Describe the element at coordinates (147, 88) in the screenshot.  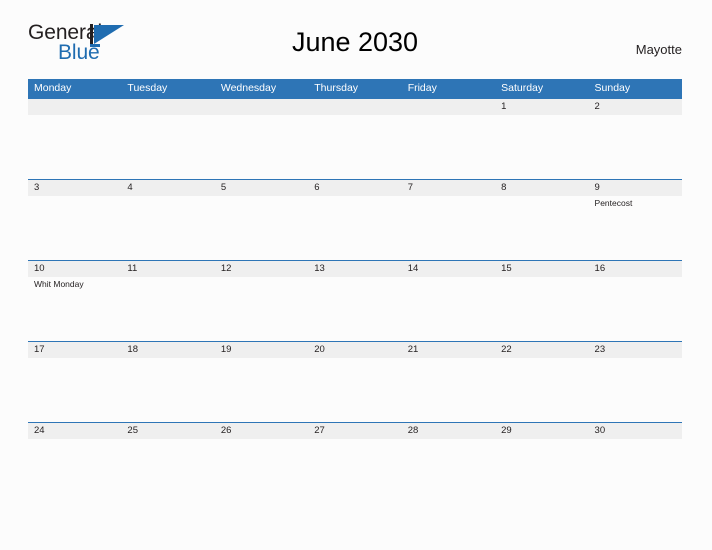
I see `weekday-tuesday: Tuesday` at that location.